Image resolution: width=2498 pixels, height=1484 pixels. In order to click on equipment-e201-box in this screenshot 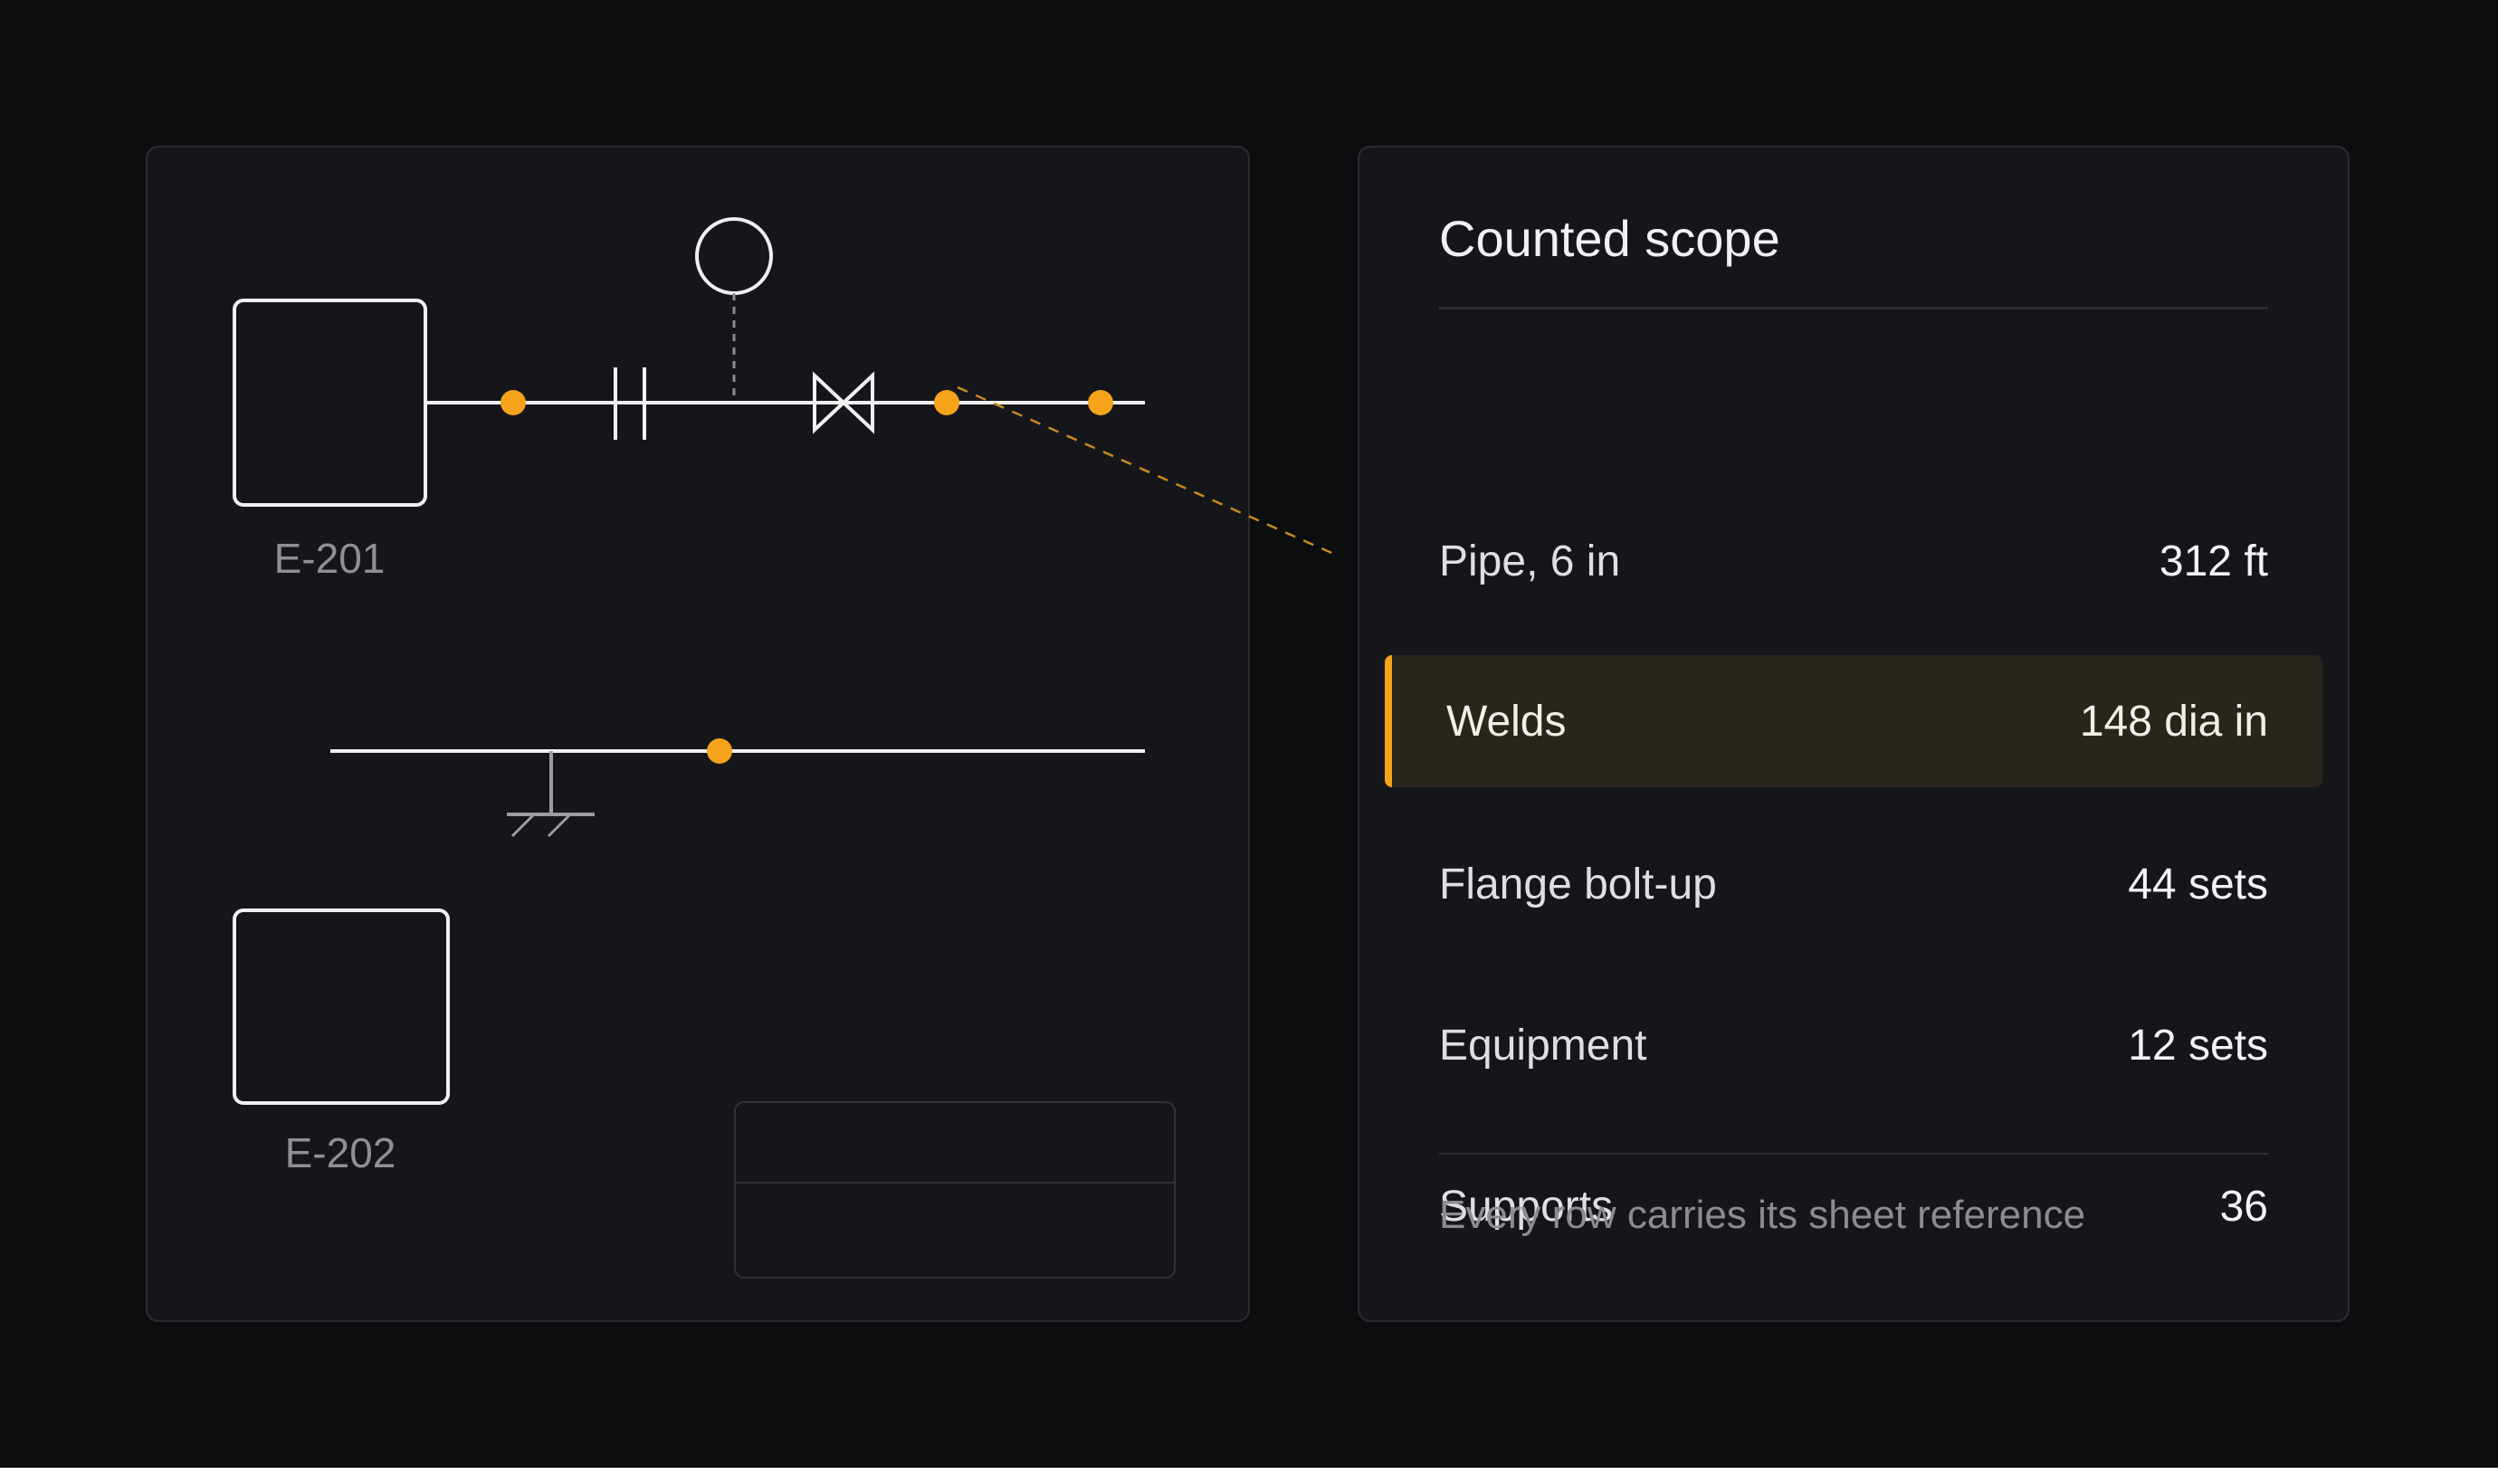, I will do `click(330, 403)`.